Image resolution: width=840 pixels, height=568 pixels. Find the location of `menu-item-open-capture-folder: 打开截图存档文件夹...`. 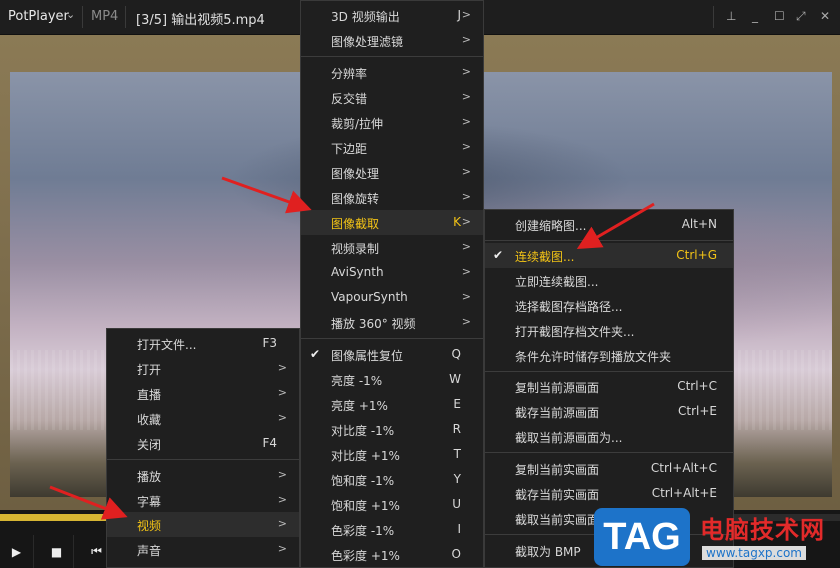

menu-item-open-capture-folder: 打开截图存档文件夹... is located at coordinates (609, 330).